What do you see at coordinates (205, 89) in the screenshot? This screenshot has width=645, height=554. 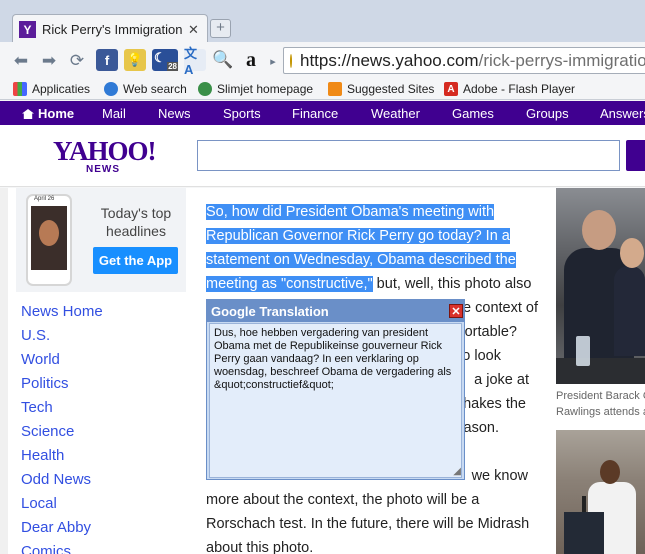 I see `slimjet-icon` at bounding box center [205, 89].